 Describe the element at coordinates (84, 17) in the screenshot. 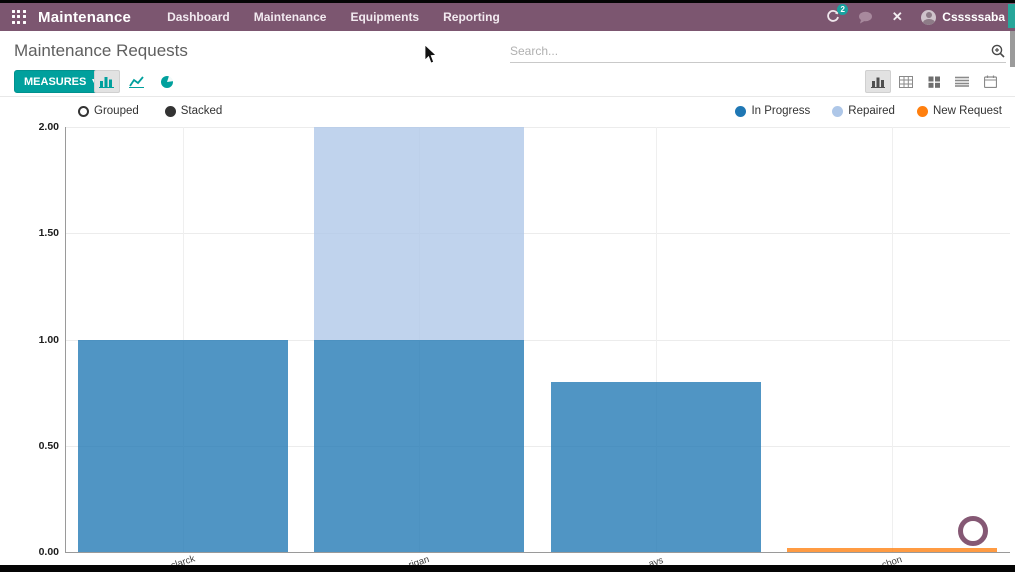

I see `app-title: Maintenance` at that location.